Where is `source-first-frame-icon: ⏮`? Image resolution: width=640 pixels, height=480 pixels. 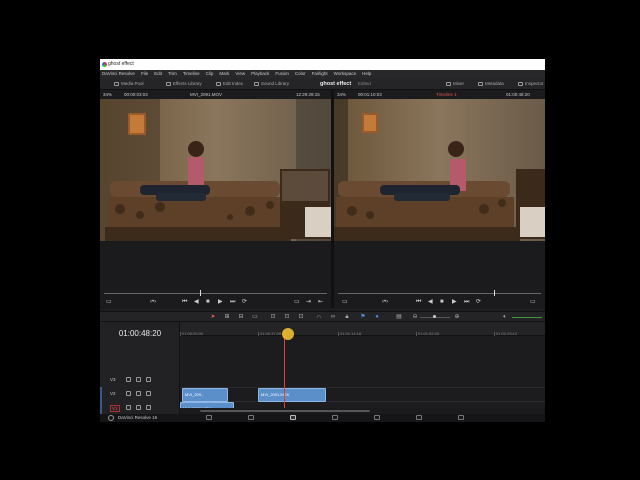
source-first-frame-icon: ⏮ is located at coordinates (184, 302).